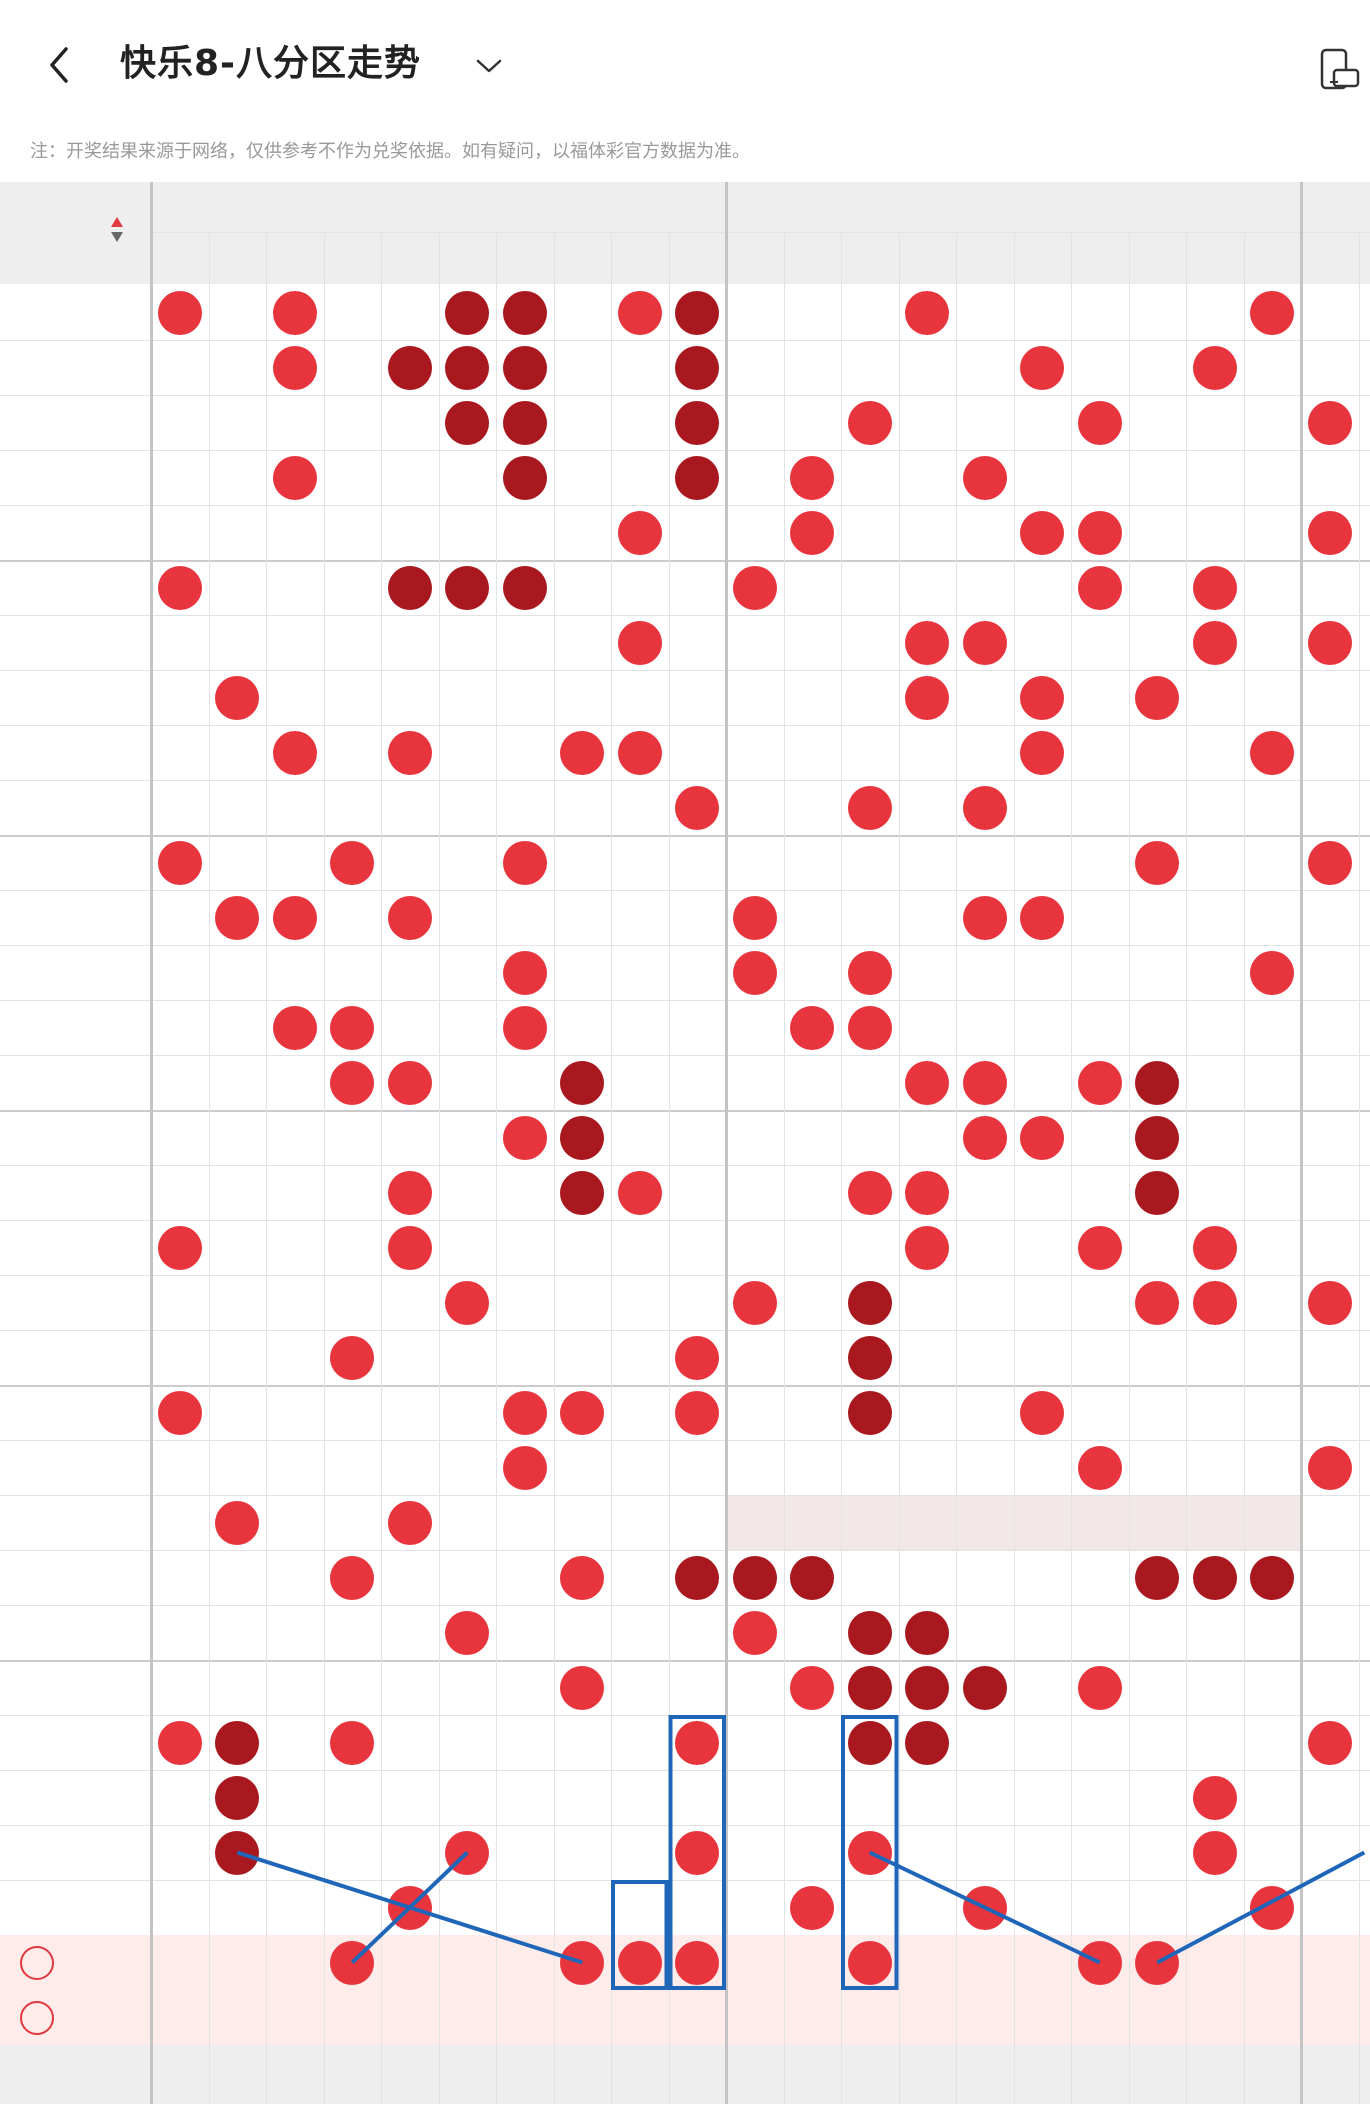 The height and width of the screenshot is (2104, 1370). Describe the element at coordinates (117, 230) in the screenshot. I see `sort-icon` at that location.